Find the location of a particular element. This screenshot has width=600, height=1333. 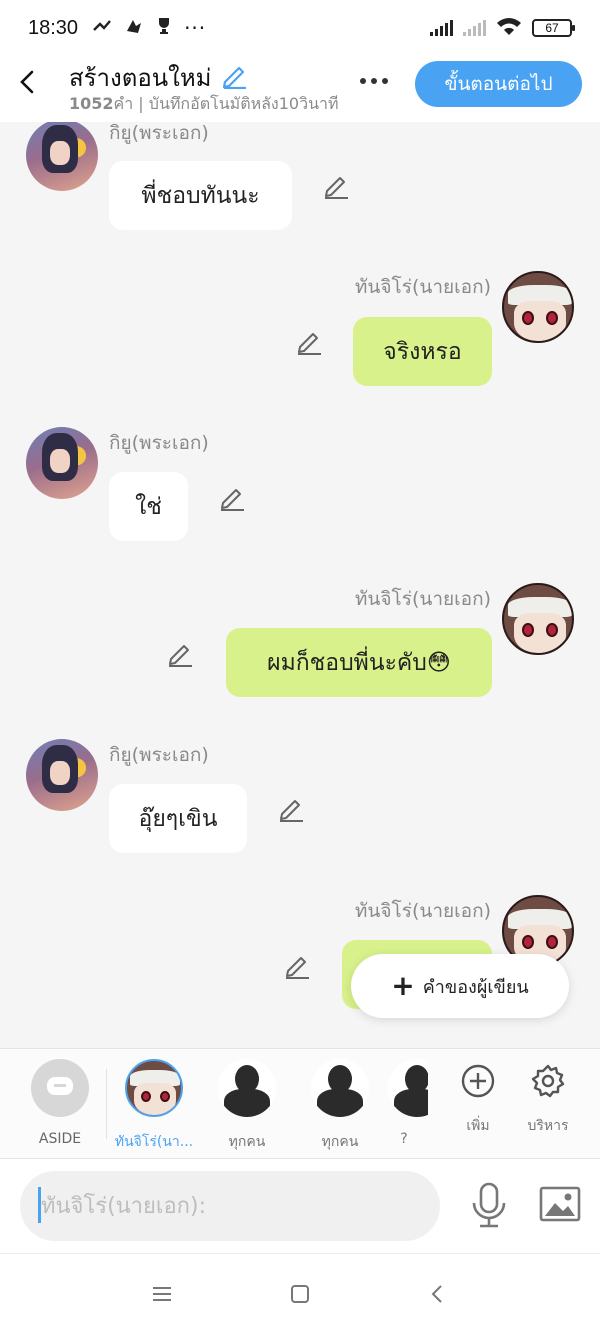

word-count: 1052 is located at coordinates (91, 103).